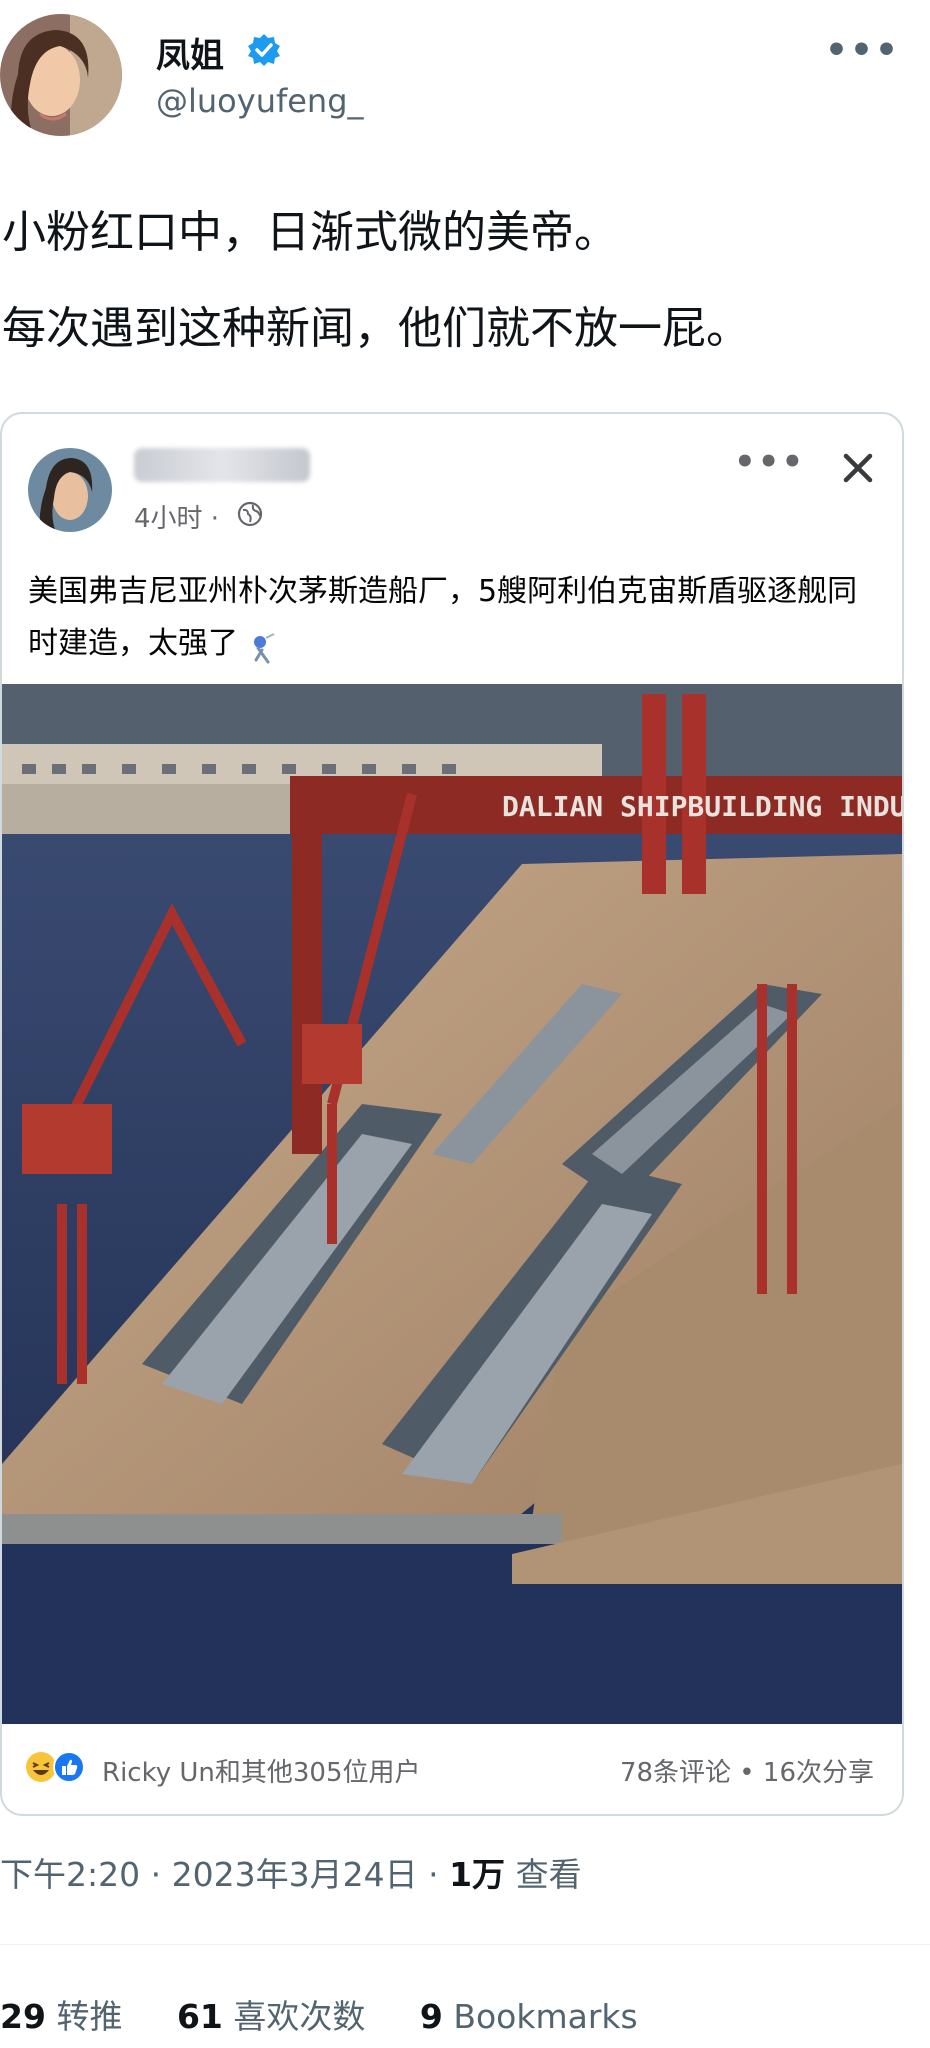  What do you see at coordinates (61, 2016) in the screenshot?
I see `retweets-stat: 29 转推` at bounding box center [61, 2016].